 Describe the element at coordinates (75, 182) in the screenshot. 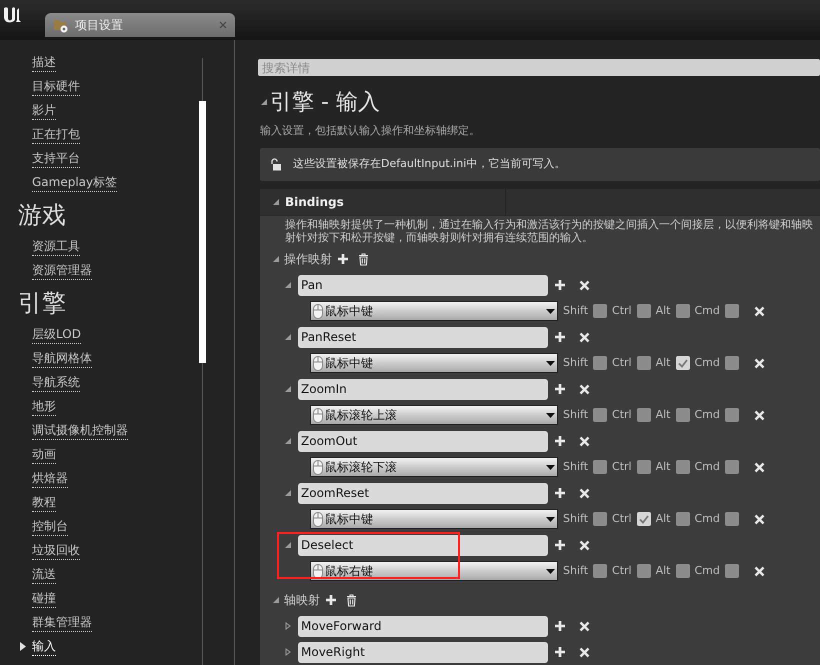

I see `sidebar-link: Gameplay标签` at that location.